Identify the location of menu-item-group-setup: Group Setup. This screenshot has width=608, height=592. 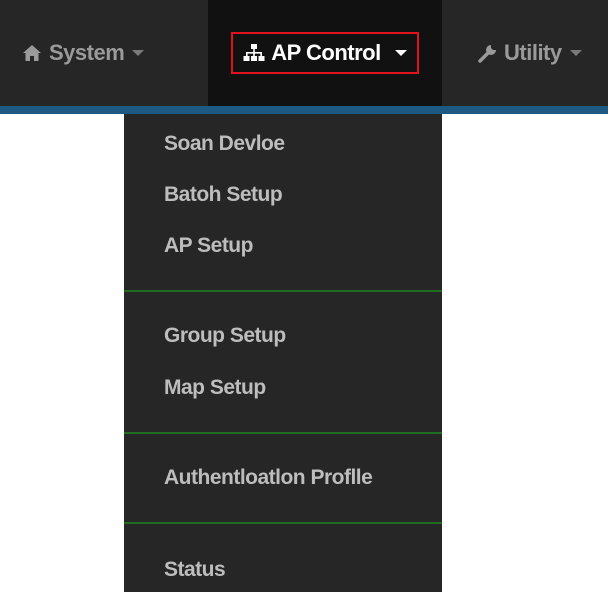
(283, 336).